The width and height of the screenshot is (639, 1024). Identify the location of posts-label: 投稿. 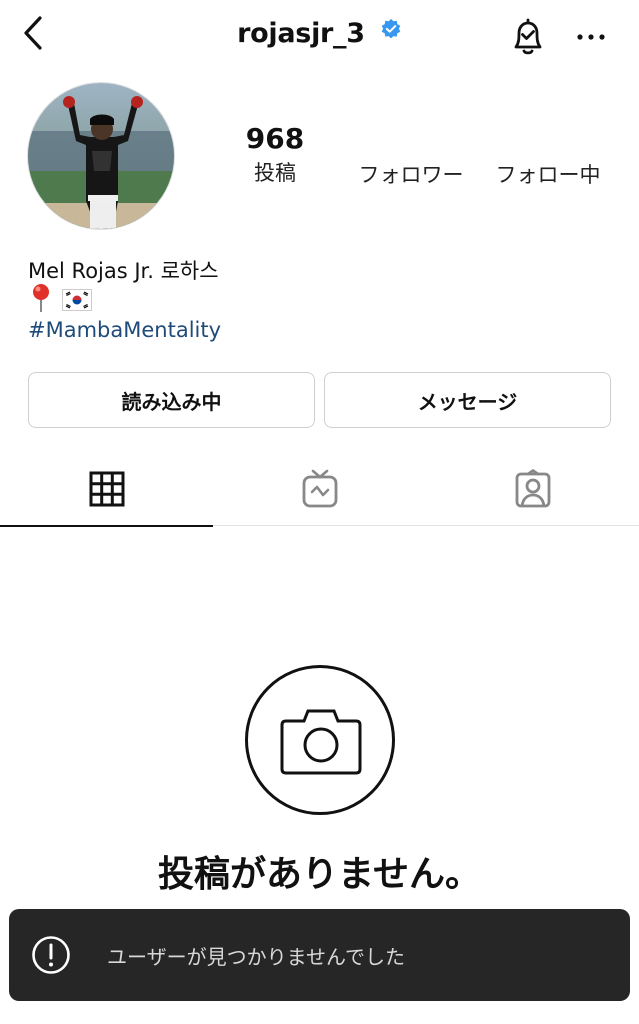
(275, 173).